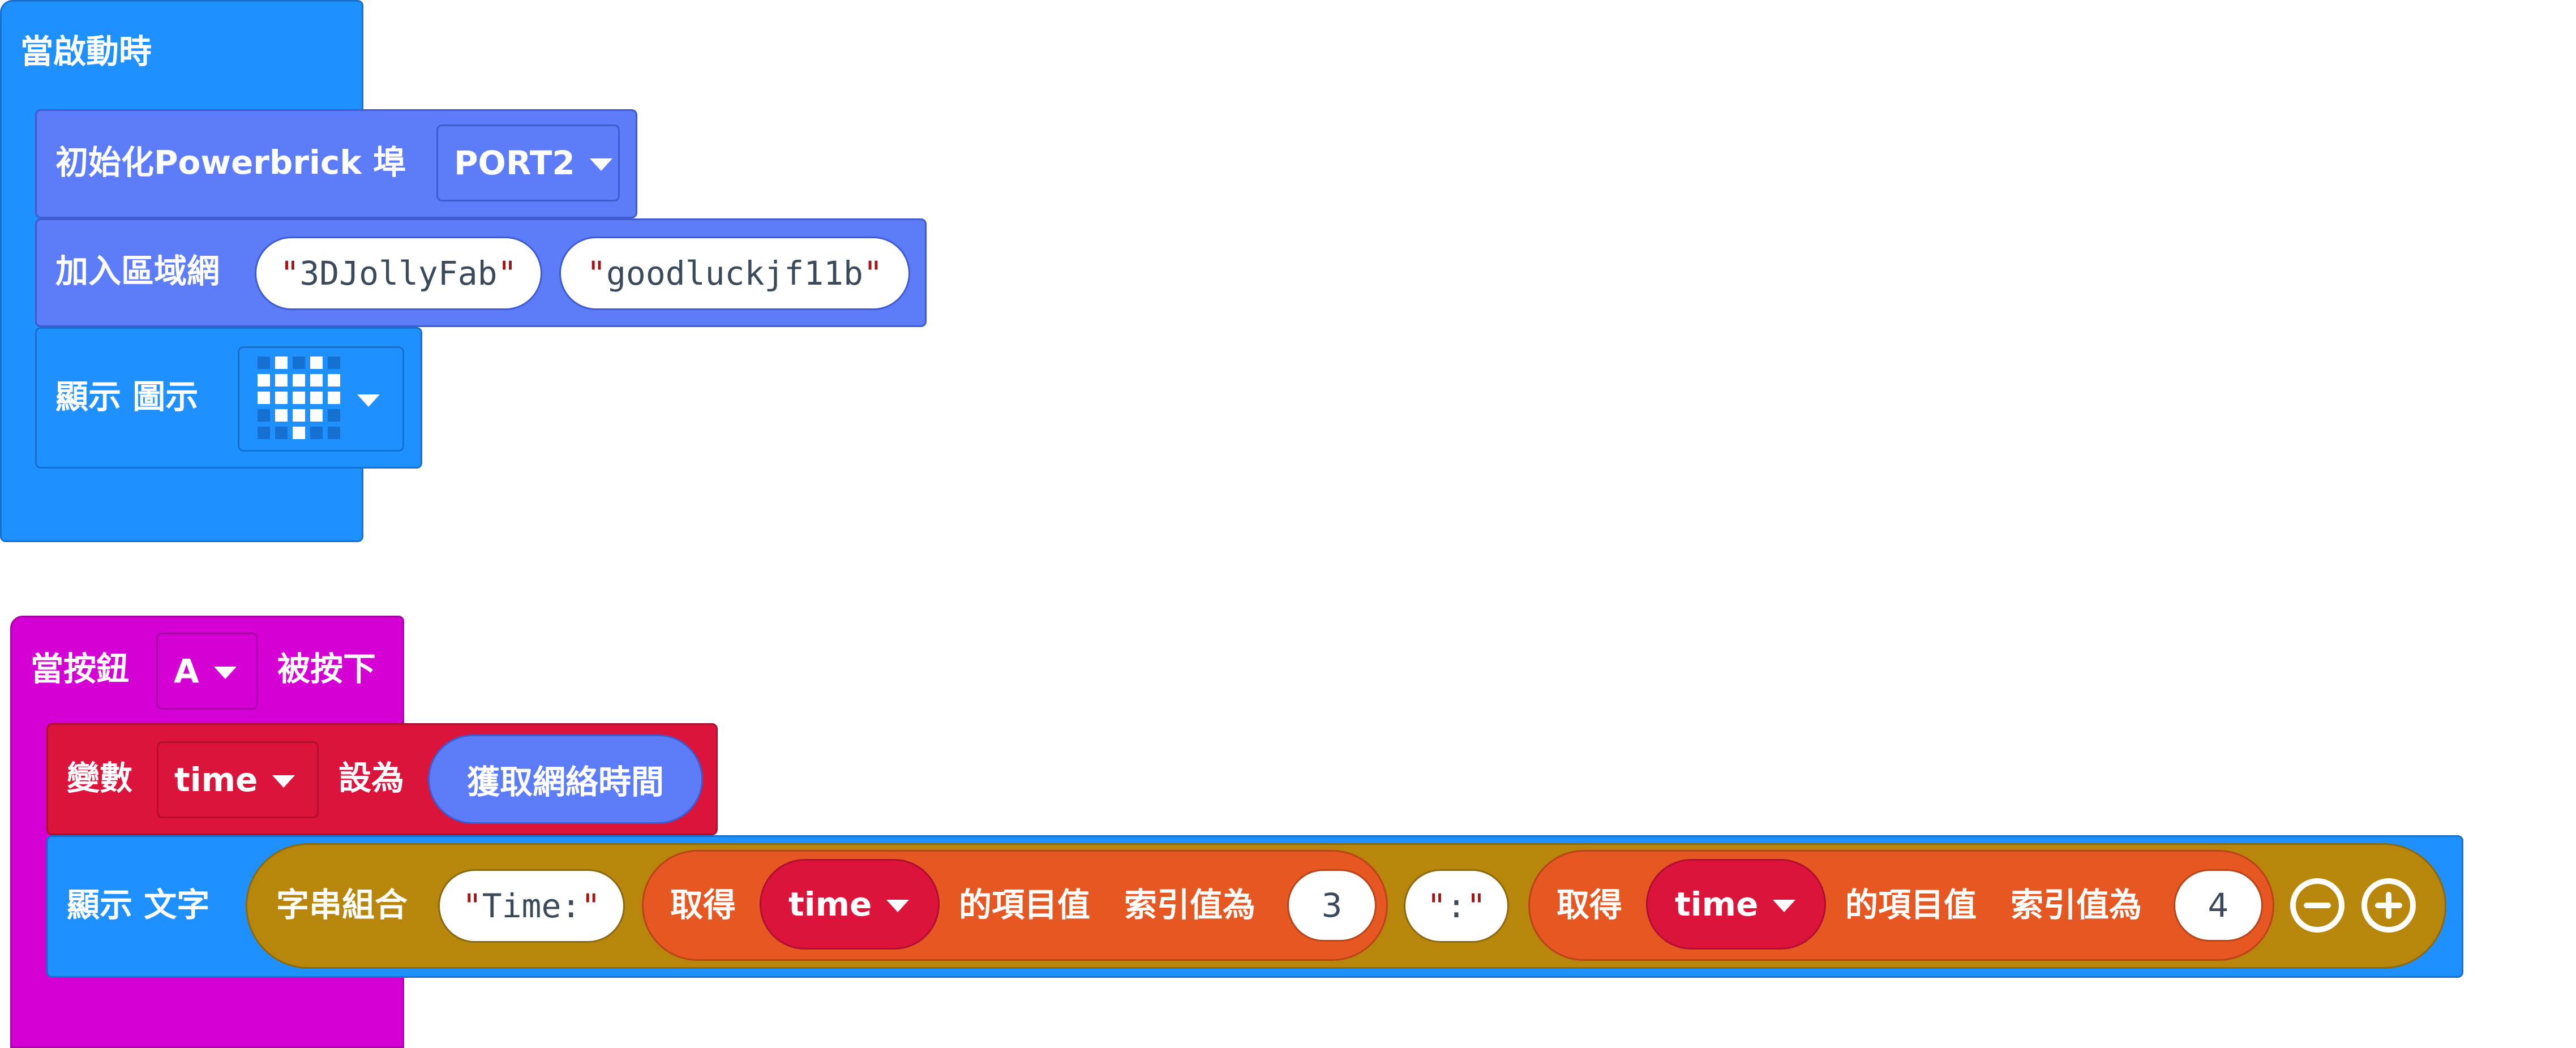 This screenshot has height=1048, width=2576. I want to click on get-network-time-label: 獲取網絡時間, so click(565, 782).